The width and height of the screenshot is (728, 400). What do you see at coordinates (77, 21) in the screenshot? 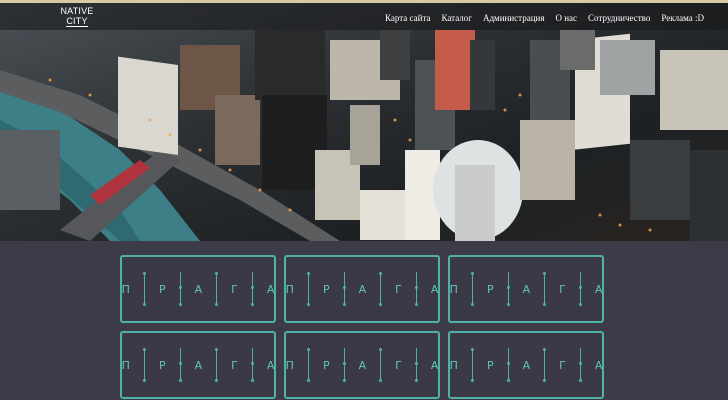
I see `logo-line-2: CITY` at bounding box center [77, 21].